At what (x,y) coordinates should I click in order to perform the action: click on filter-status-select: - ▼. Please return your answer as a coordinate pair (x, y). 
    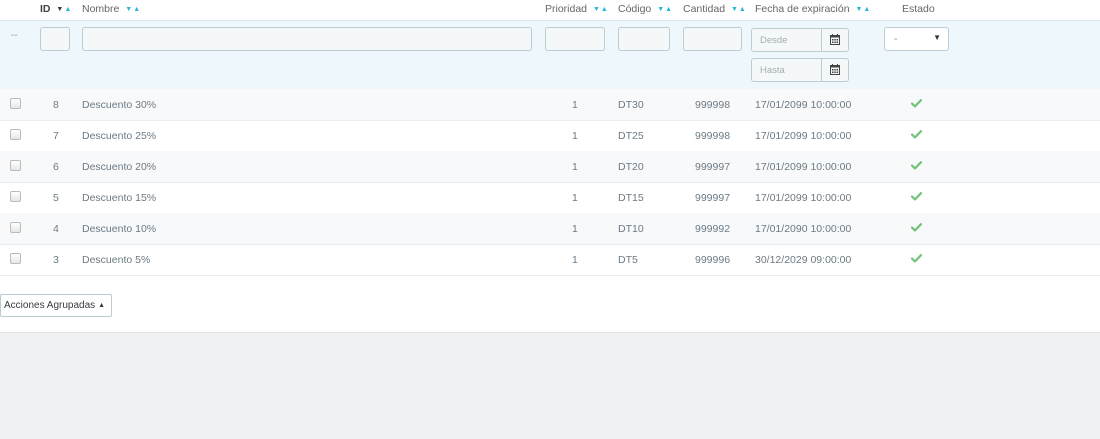
    Looking at the image, I should click on (916, 39).